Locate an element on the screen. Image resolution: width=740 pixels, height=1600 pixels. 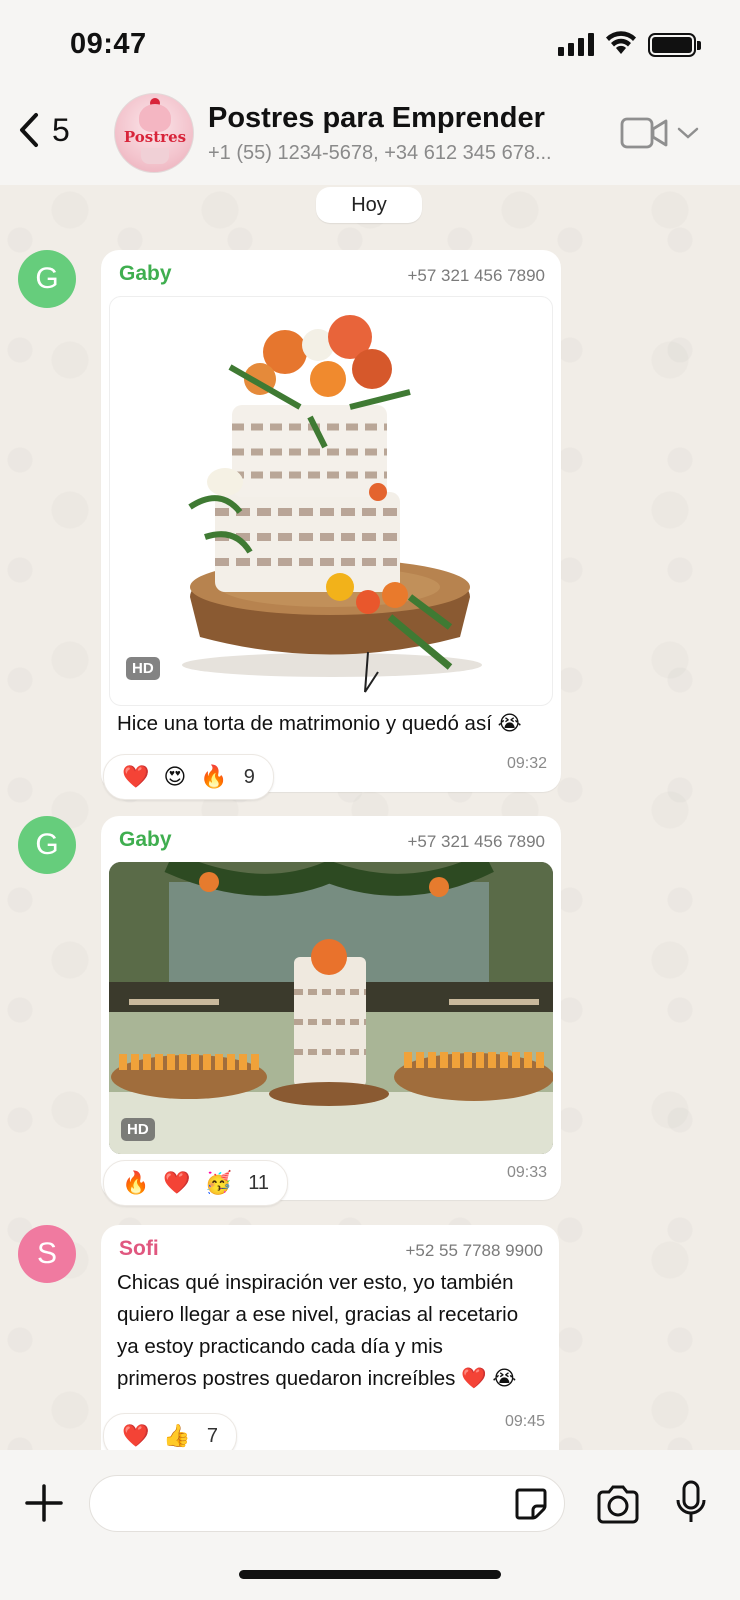
video-camera-icon is located at coordinates (644, 133).